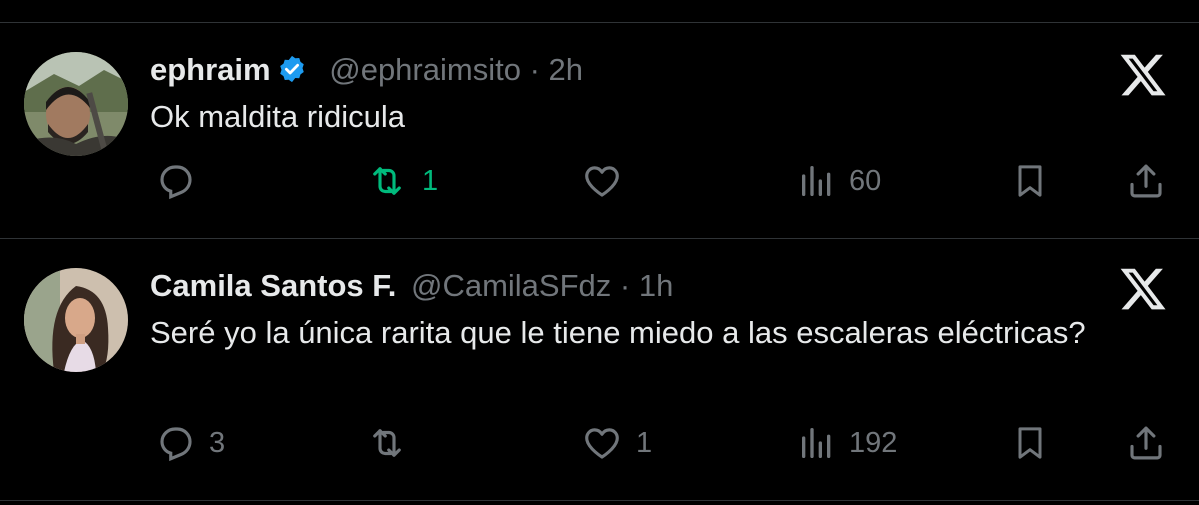 The width and height of the screenshot is (1199, 505). I want to click on reply-button, so click(182, 181).